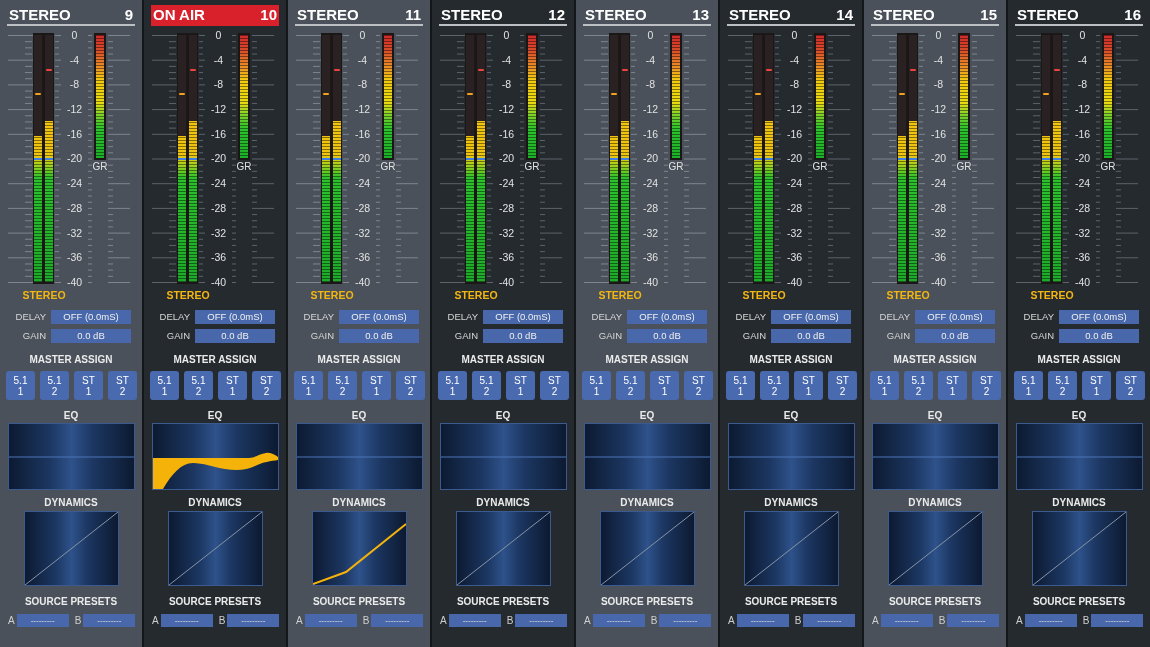  What do you see at coordinates (938, 133) in the screenshot?
I see `scale-label: -16` at bounding box center [938, 133].